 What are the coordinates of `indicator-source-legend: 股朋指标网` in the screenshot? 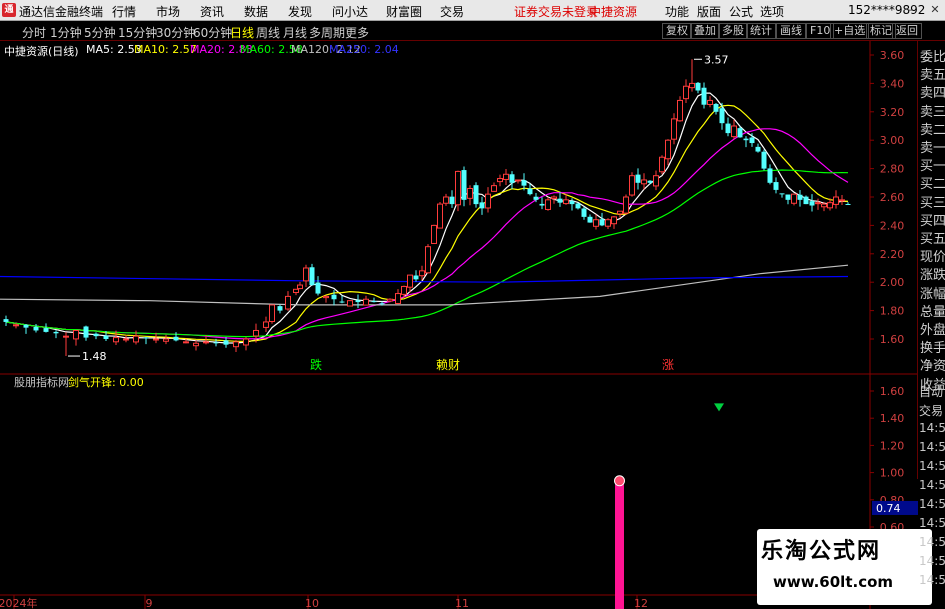 It's located at (41, 382).